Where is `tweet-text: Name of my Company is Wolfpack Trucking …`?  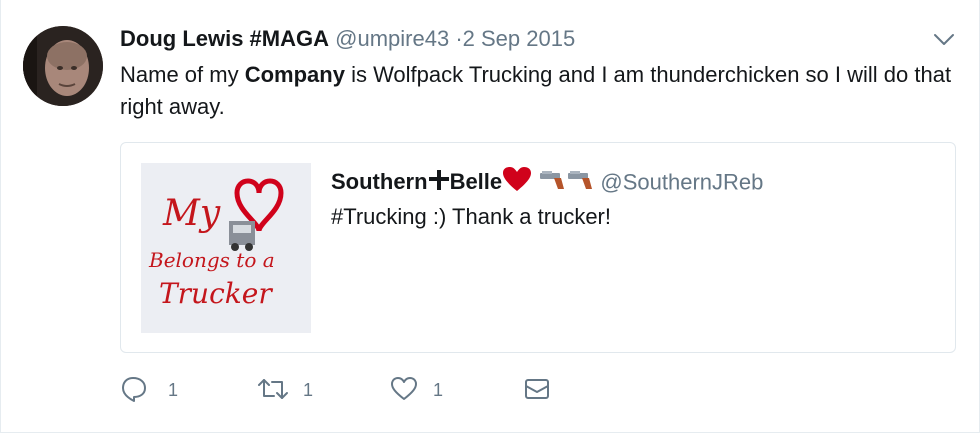
tweet-text: Name of my Company is Wolfpack Trucking … is located at coordinates (545, 91).